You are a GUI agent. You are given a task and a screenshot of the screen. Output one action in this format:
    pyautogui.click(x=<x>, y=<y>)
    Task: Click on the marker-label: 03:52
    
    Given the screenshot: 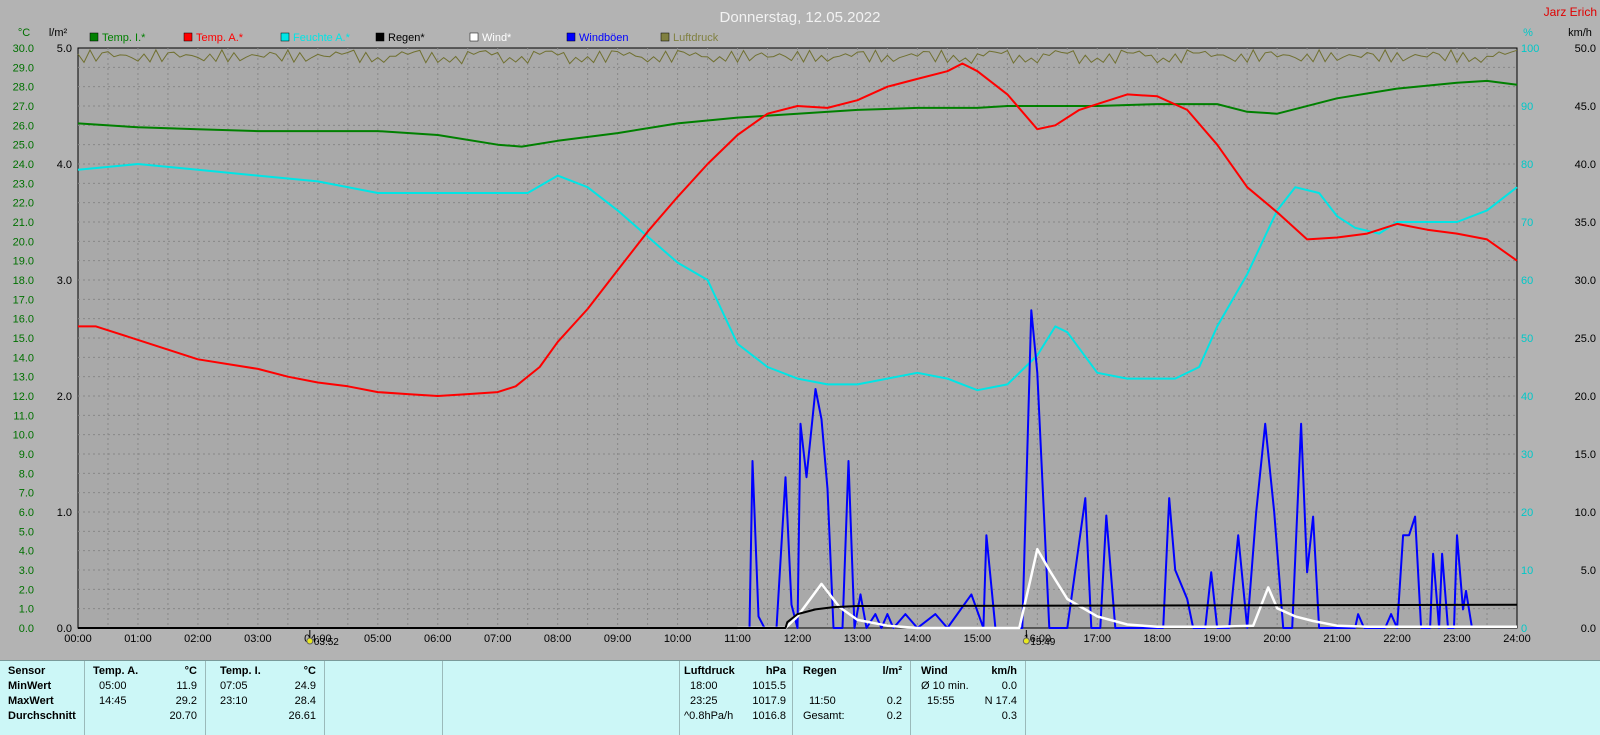 What is the action you would take?
    pyautogui.click(x=326, y=642)
    